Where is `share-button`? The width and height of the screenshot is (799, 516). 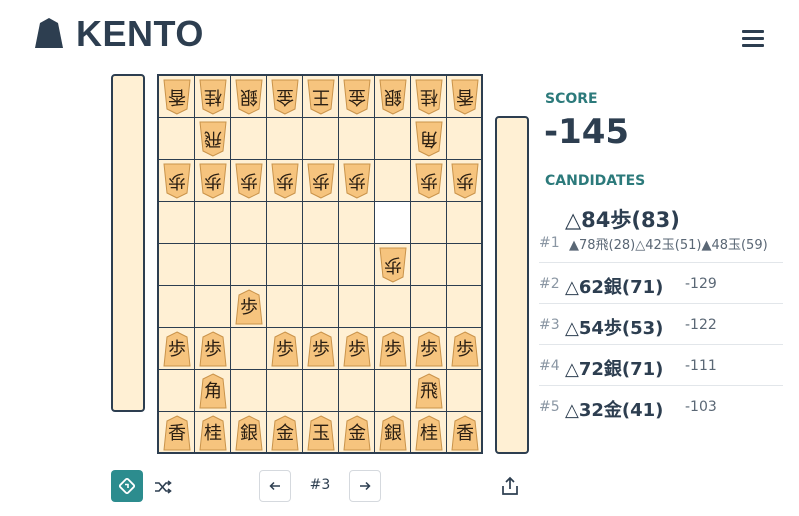
share-button is located at coordinates (510, 486).